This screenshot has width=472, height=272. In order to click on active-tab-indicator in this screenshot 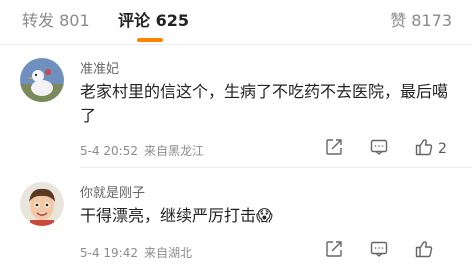, I will do `click(150, 40)`.